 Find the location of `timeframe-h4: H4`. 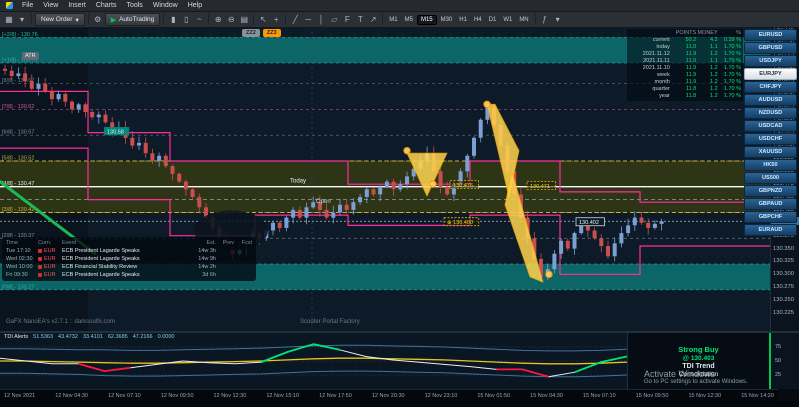

timeframe-h4: H4 is located at coordinates (478, 20).